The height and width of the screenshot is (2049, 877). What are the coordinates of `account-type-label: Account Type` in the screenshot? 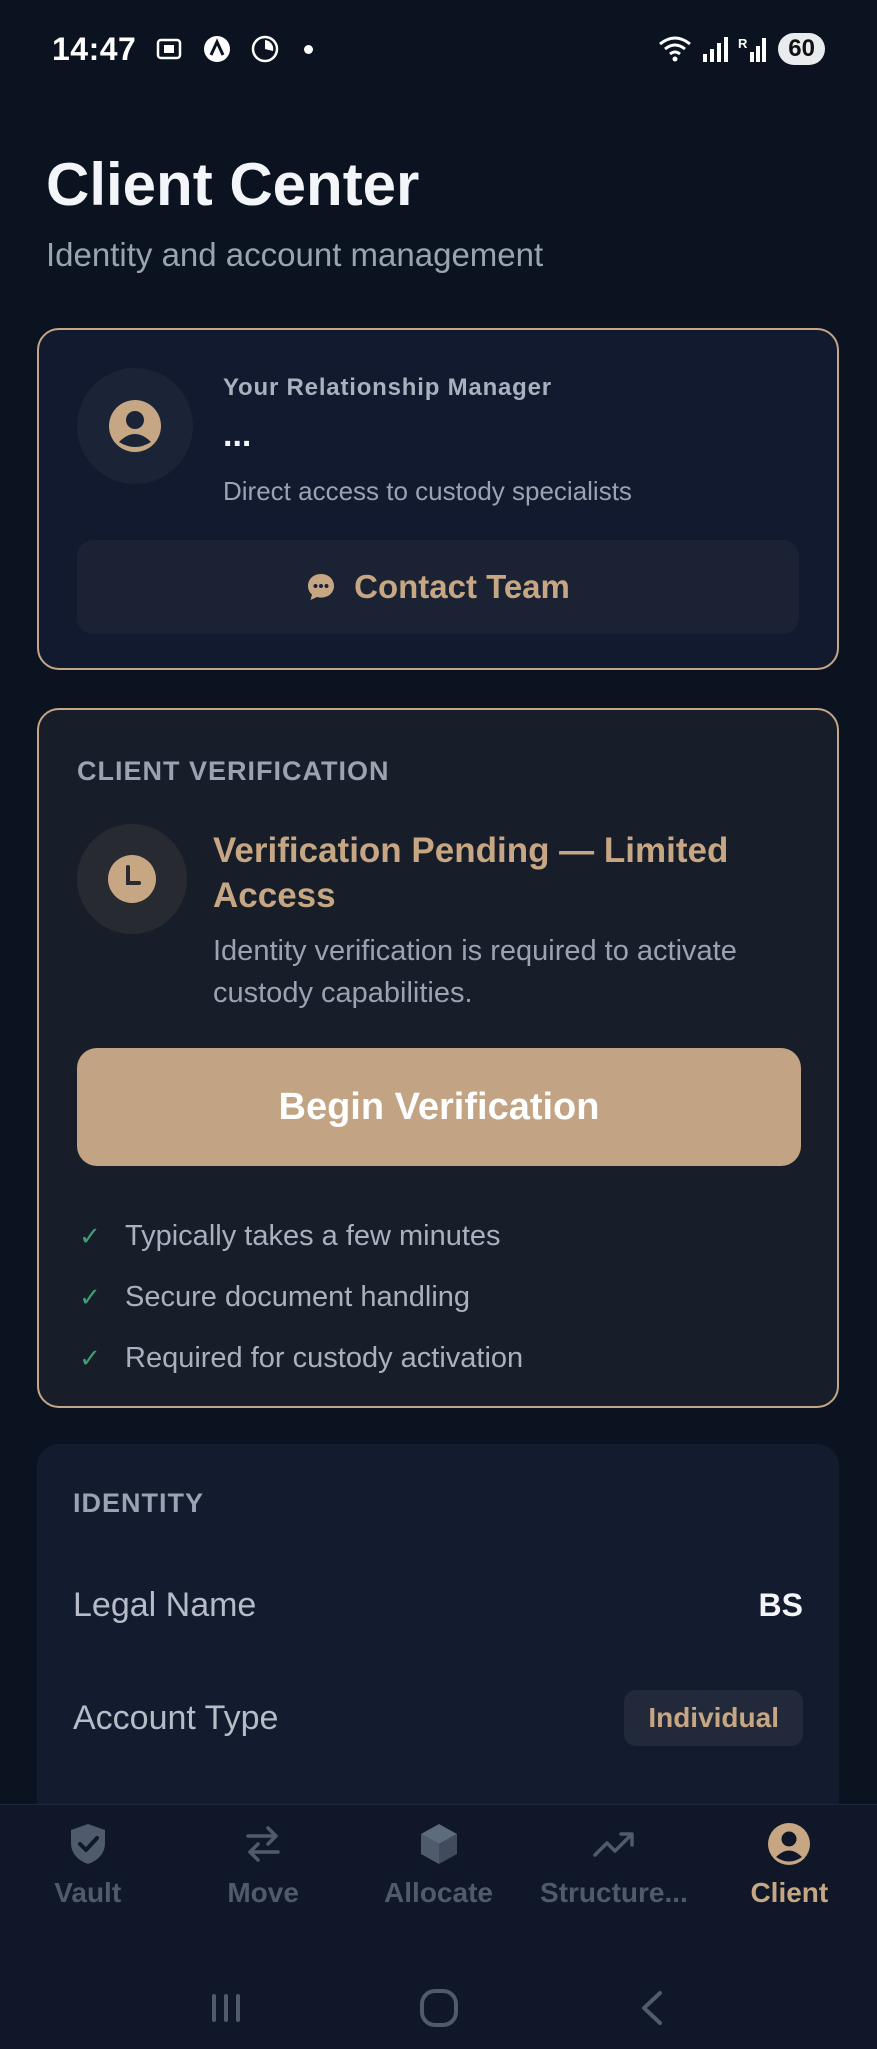 It's located at (176, 1717).